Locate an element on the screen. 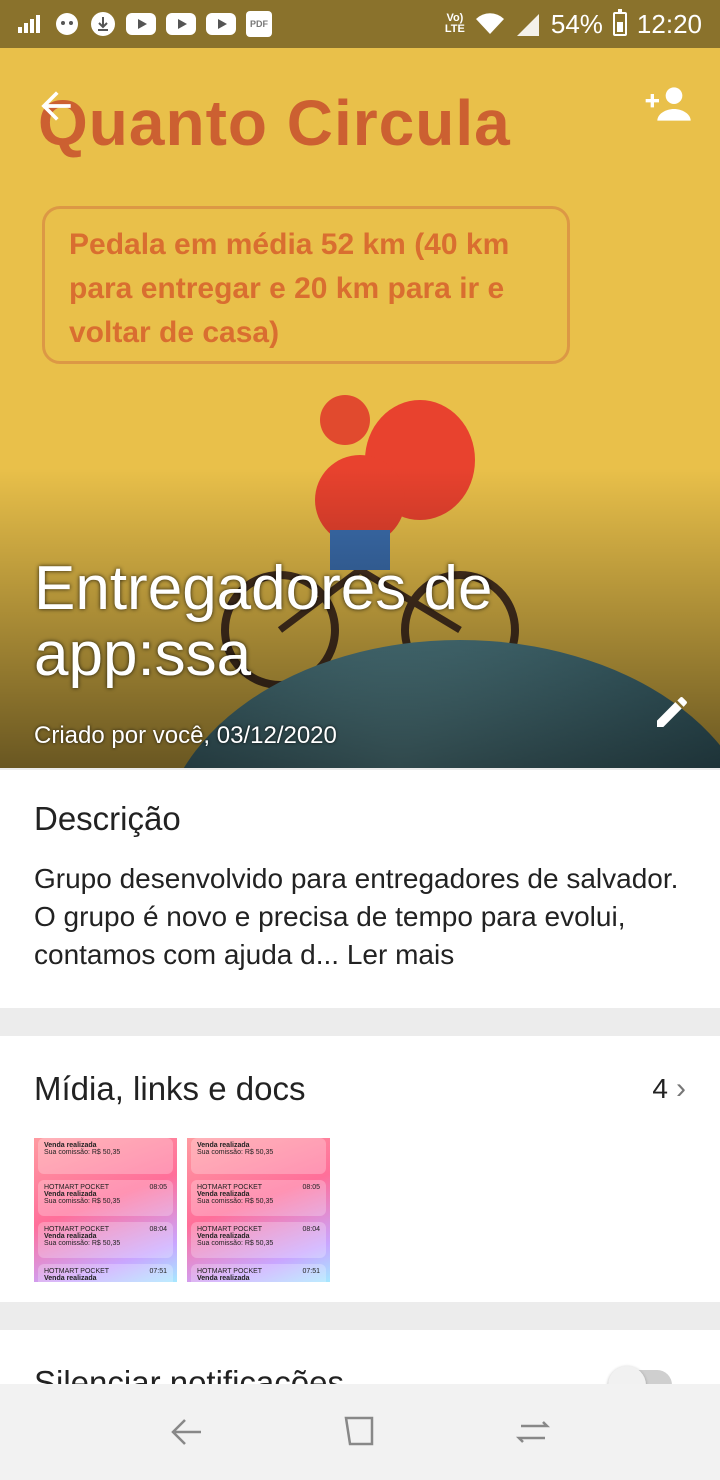  nav-switch-button is located at coordinates (533, 1432).